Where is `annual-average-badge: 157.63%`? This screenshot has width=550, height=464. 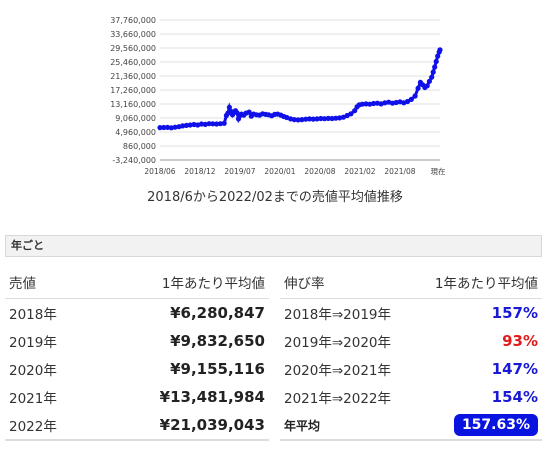
annual-average-badge: 157.63% is located at coordinates (495, 425).